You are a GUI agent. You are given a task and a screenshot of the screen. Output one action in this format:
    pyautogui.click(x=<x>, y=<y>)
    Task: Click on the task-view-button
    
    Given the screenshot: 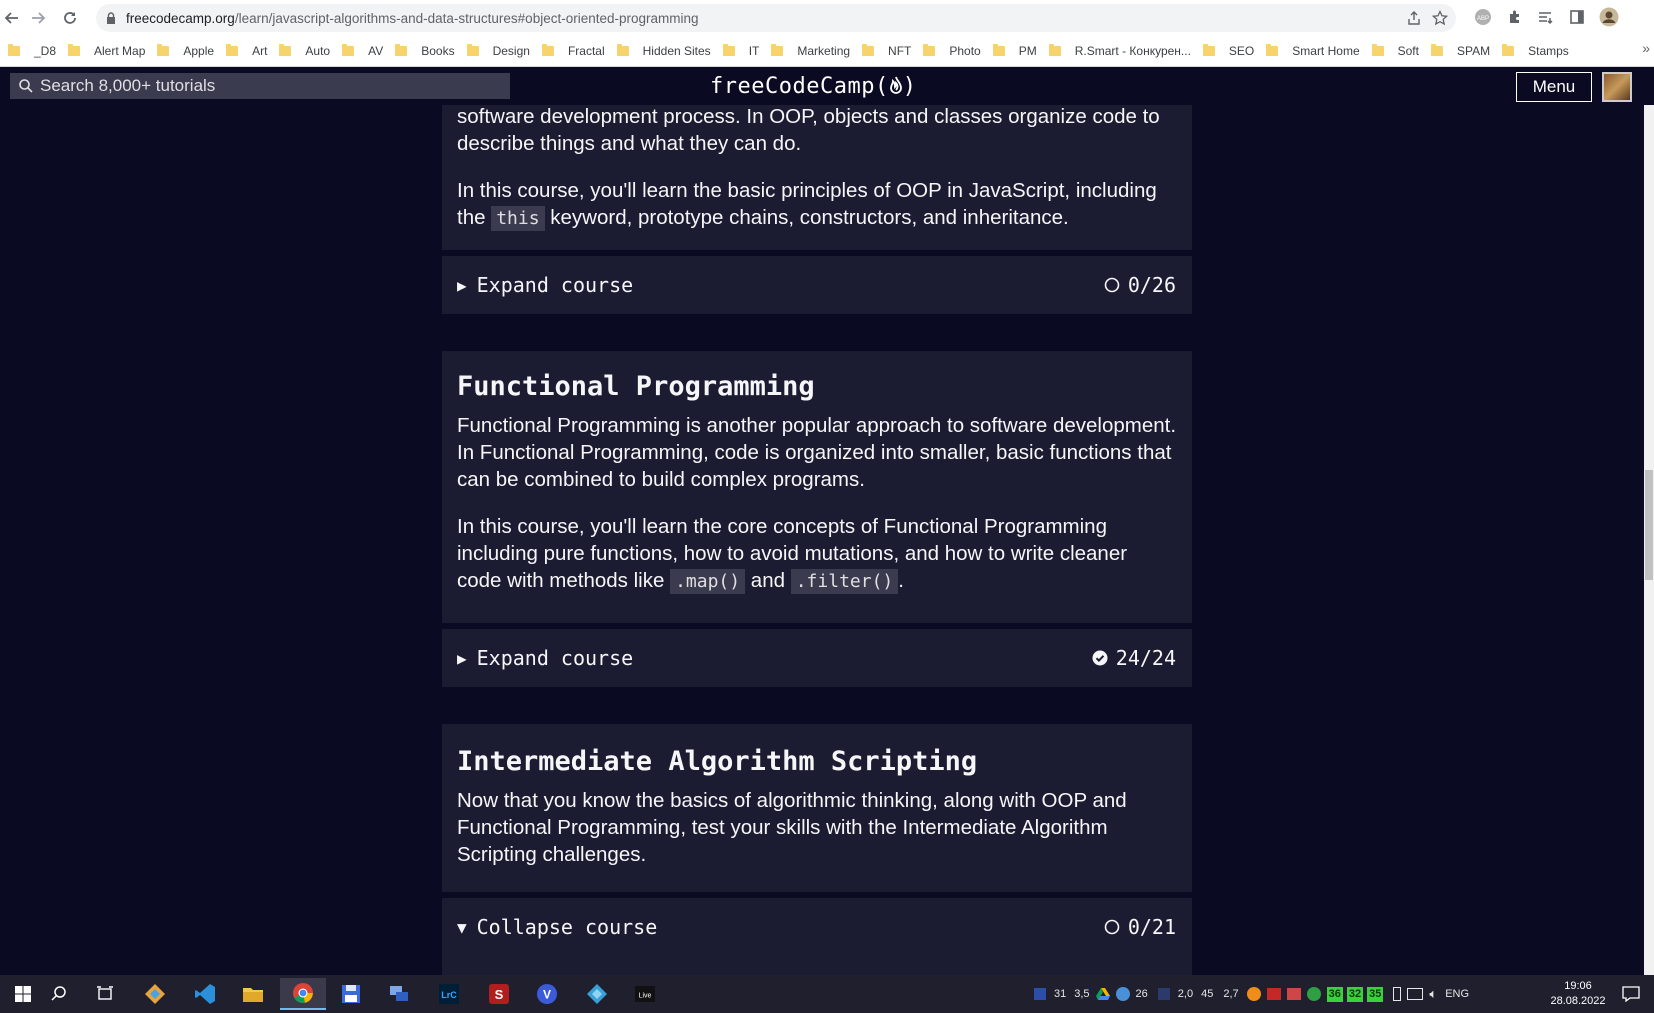 What is the action you would take?
    pyautogui.click(x=105, y=994)
    